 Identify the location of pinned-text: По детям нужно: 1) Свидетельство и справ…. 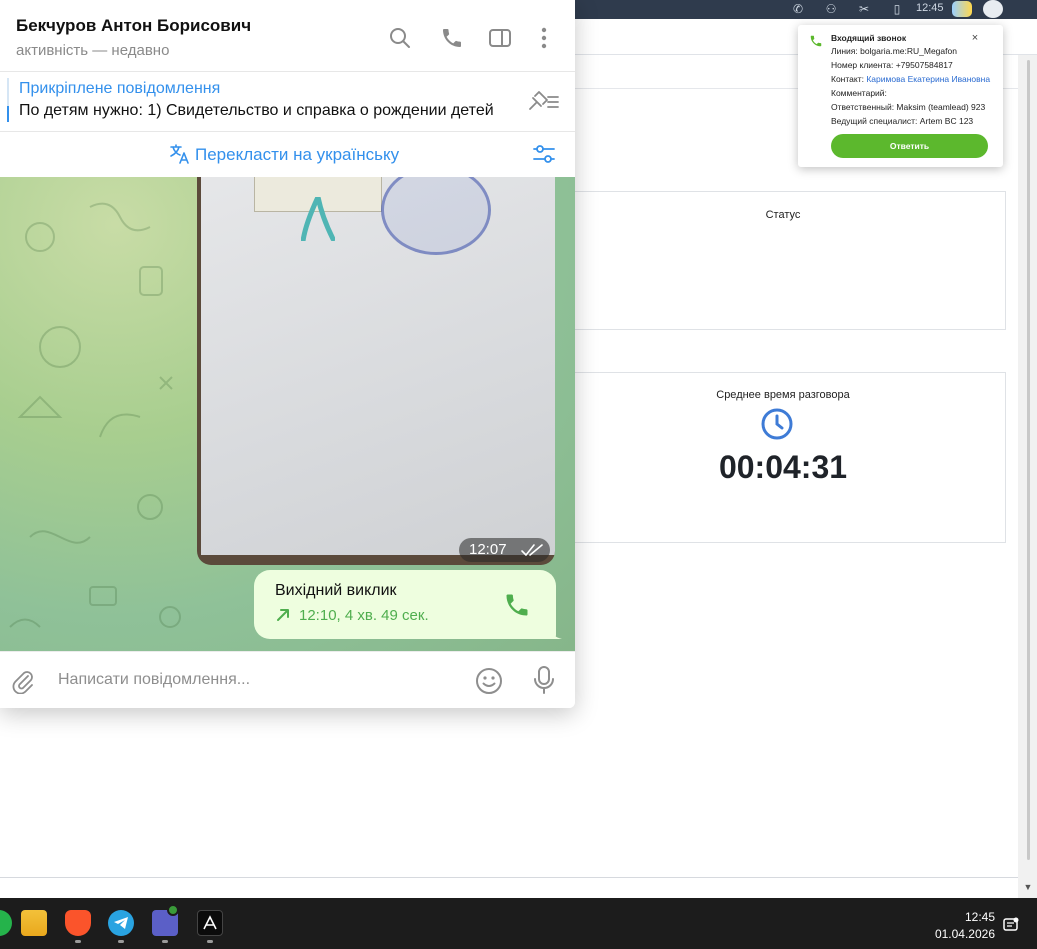
(256, 110).